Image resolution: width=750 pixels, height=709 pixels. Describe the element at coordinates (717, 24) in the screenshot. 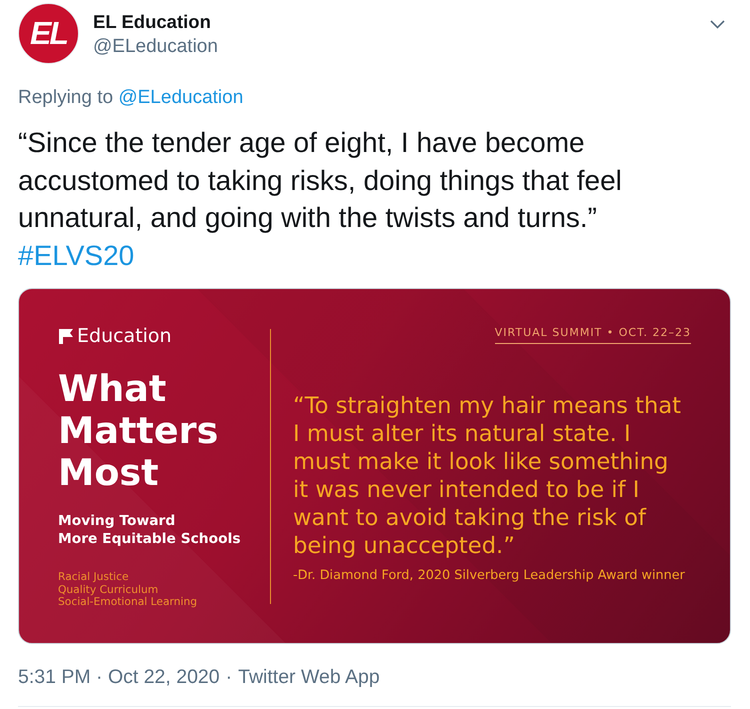

I see `chevron-down-icon` at that location.